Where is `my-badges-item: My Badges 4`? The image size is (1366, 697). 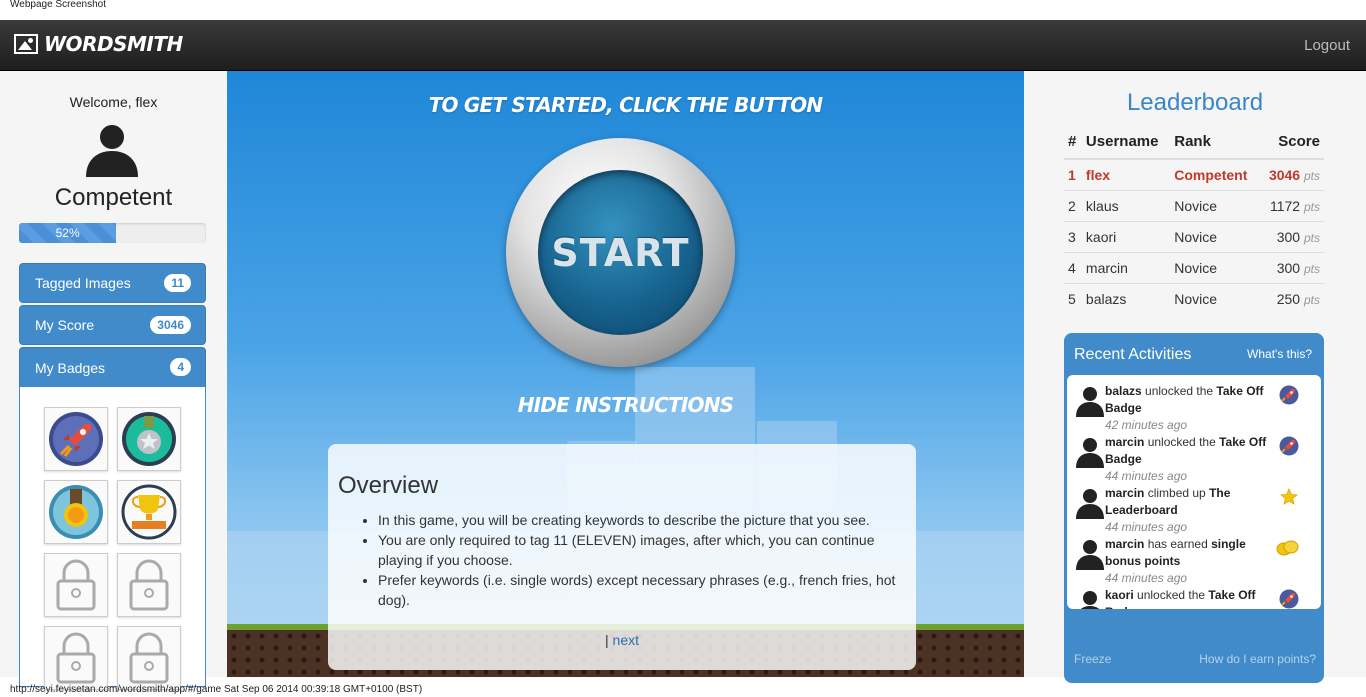 my-badges-item: My Badges 4 is located at coordinates (112, 368).